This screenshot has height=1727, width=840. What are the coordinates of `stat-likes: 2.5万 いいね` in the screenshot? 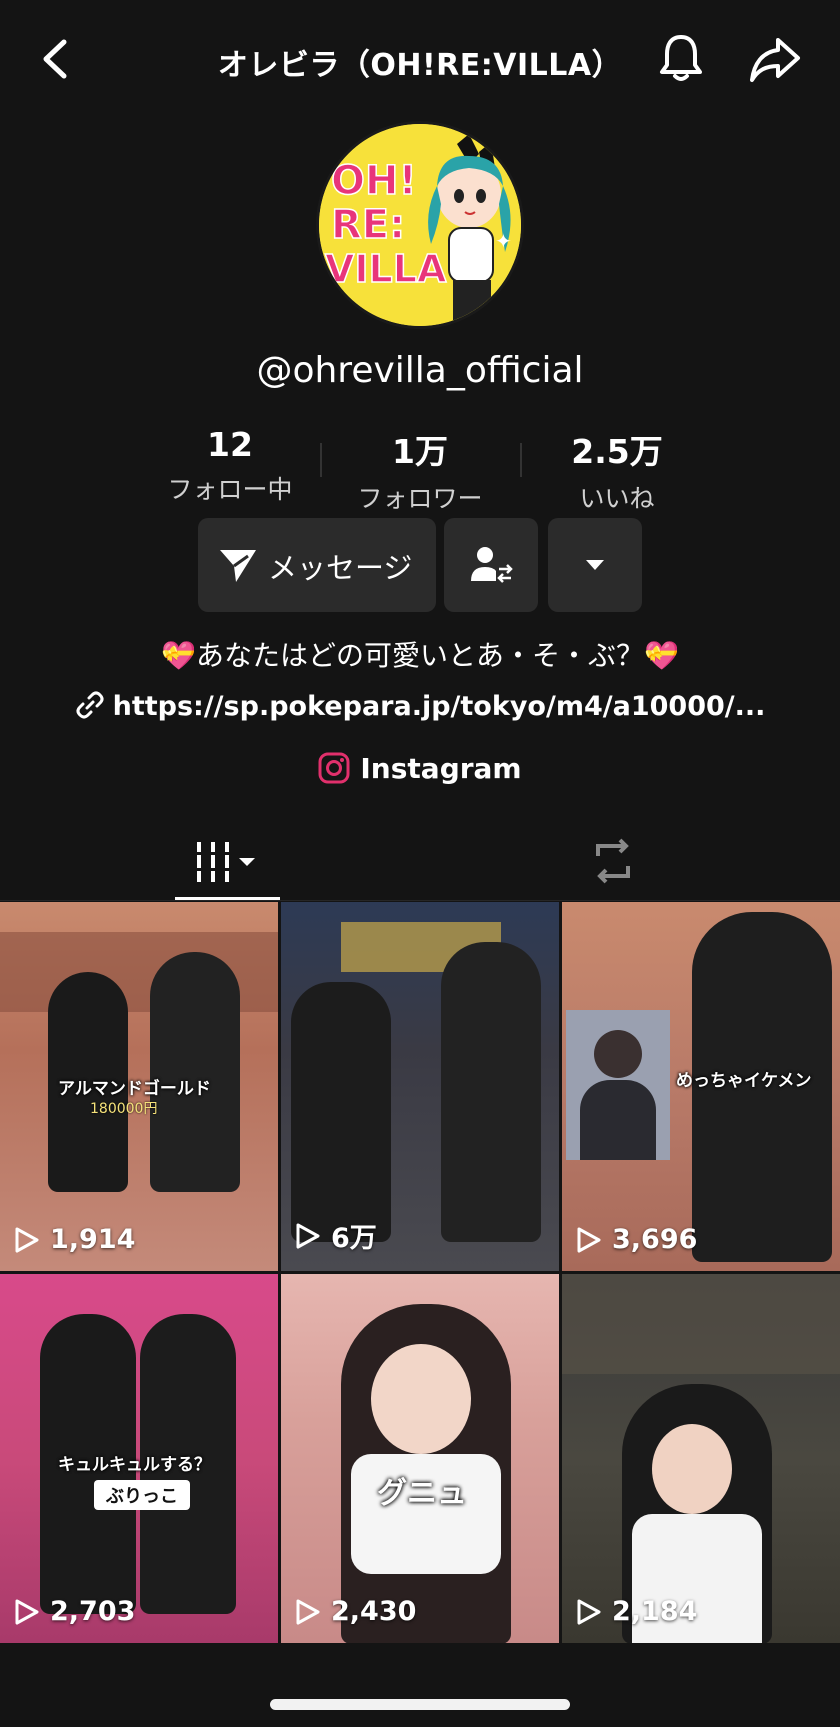 It's located at (617, 470).